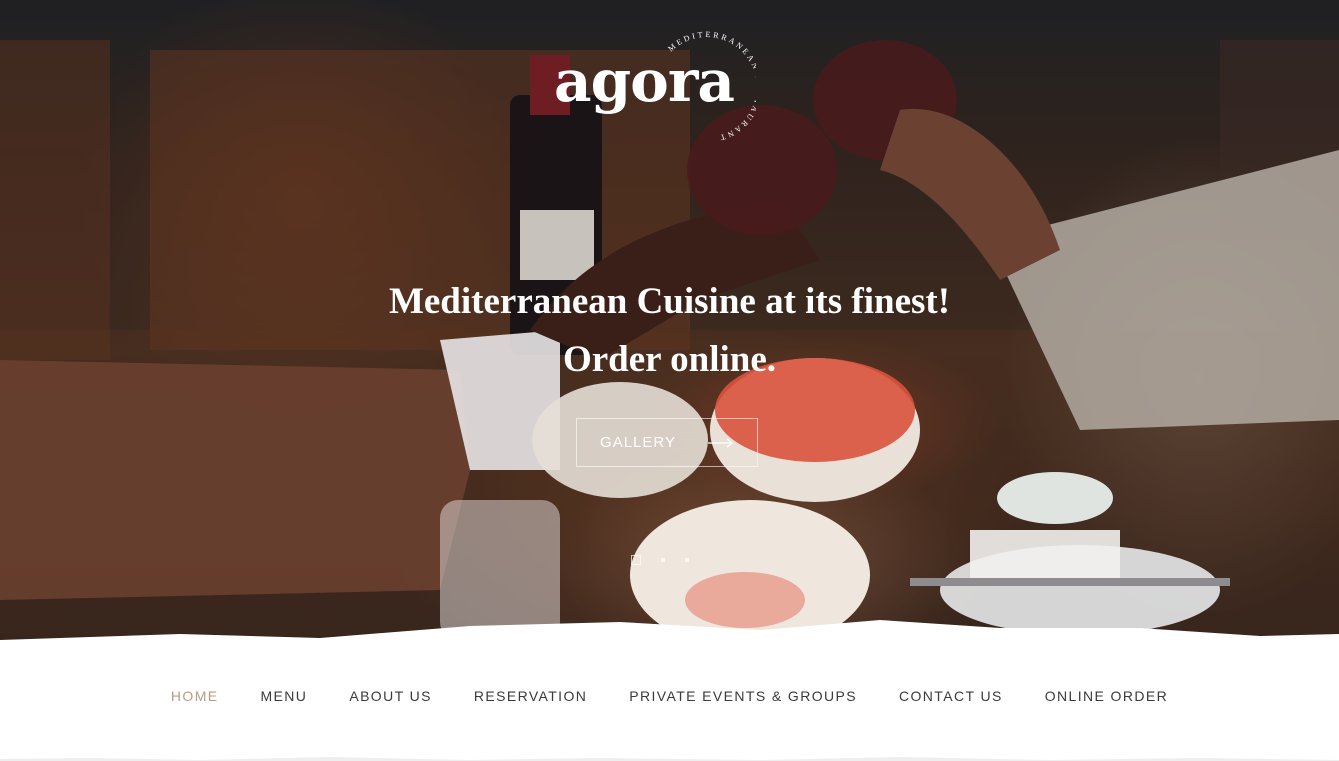  What do you see at coordinates (530, 700) in the screenshot?
I see `nav-item-reservation: RESERVATION` at bounding box center [530, 700].